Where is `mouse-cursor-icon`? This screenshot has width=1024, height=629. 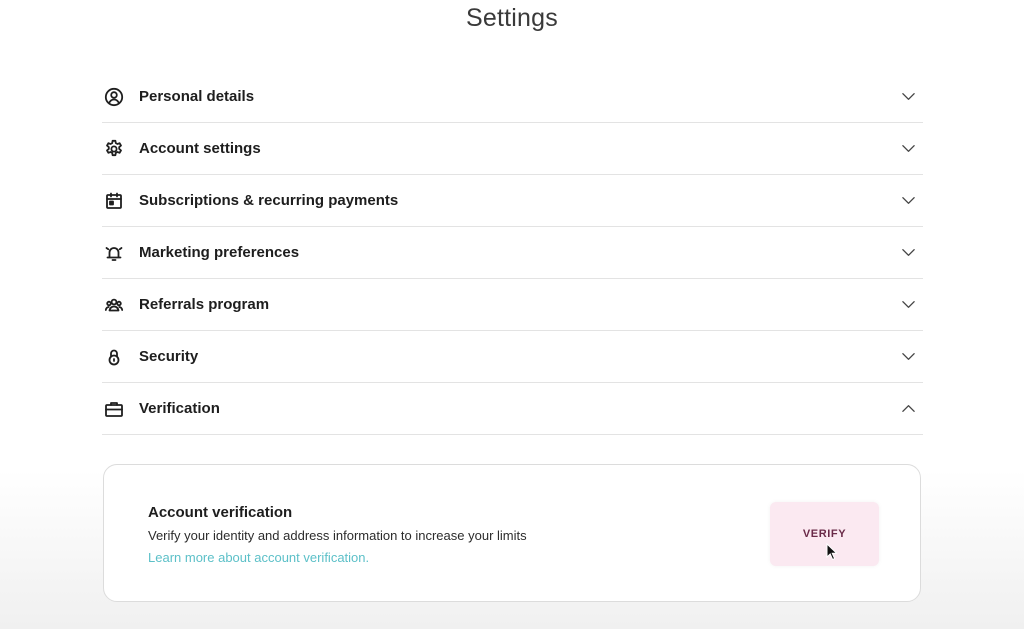 mouse-cursor-icon is located at coordinates (832, 552).